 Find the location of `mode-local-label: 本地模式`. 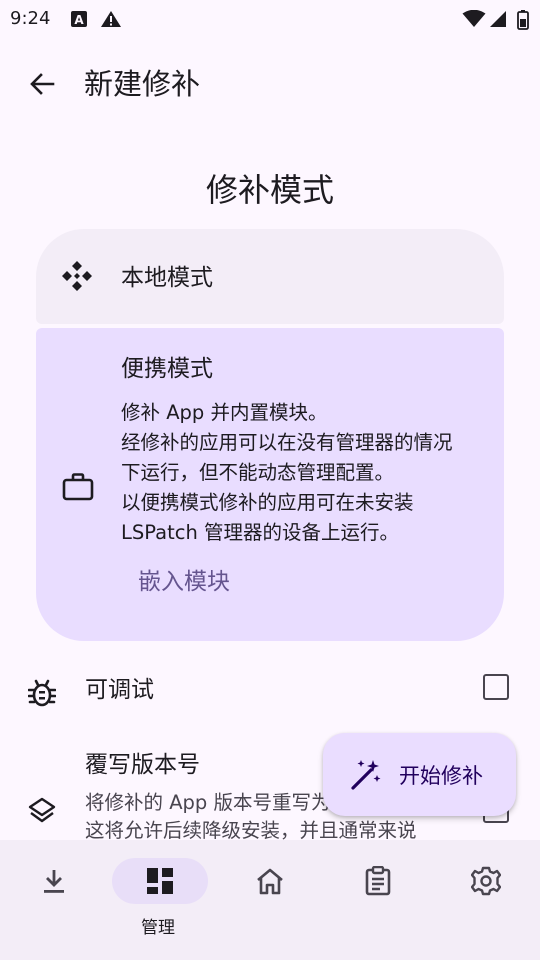

mode-local-label: 本地模式 is located at coordinates (167, 278).